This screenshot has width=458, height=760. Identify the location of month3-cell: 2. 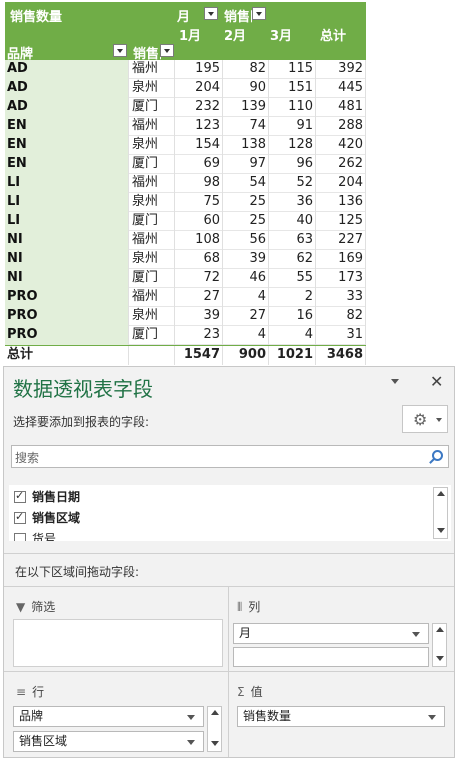
(292, 297).